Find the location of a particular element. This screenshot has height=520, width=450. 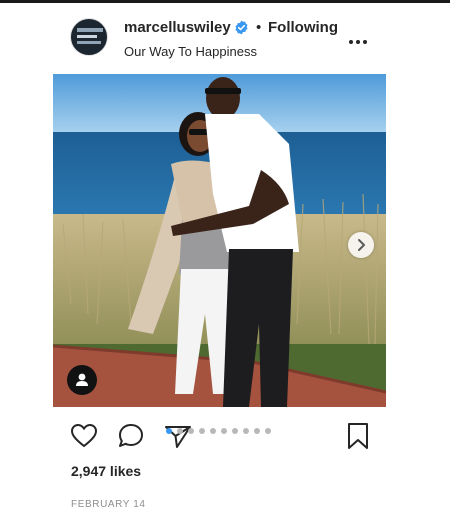

following-button: Following is located at coordinates (303, 27).